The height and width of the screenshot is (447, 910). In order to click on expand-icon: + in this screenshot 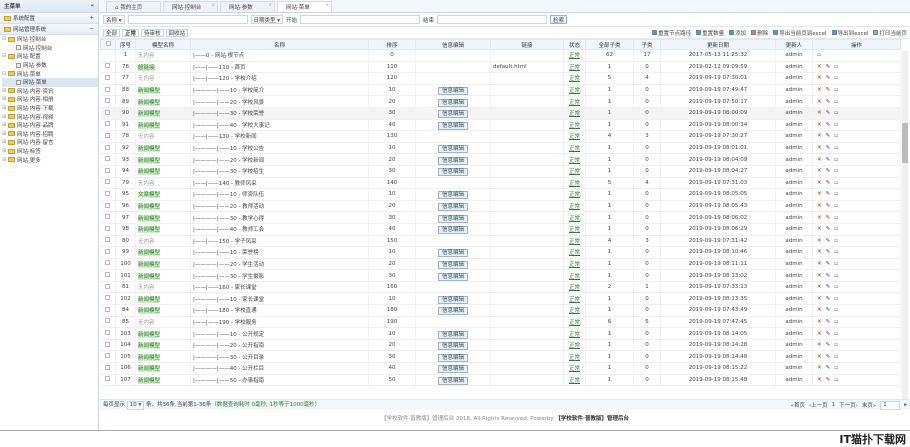, I will do `click(91, 18)`.